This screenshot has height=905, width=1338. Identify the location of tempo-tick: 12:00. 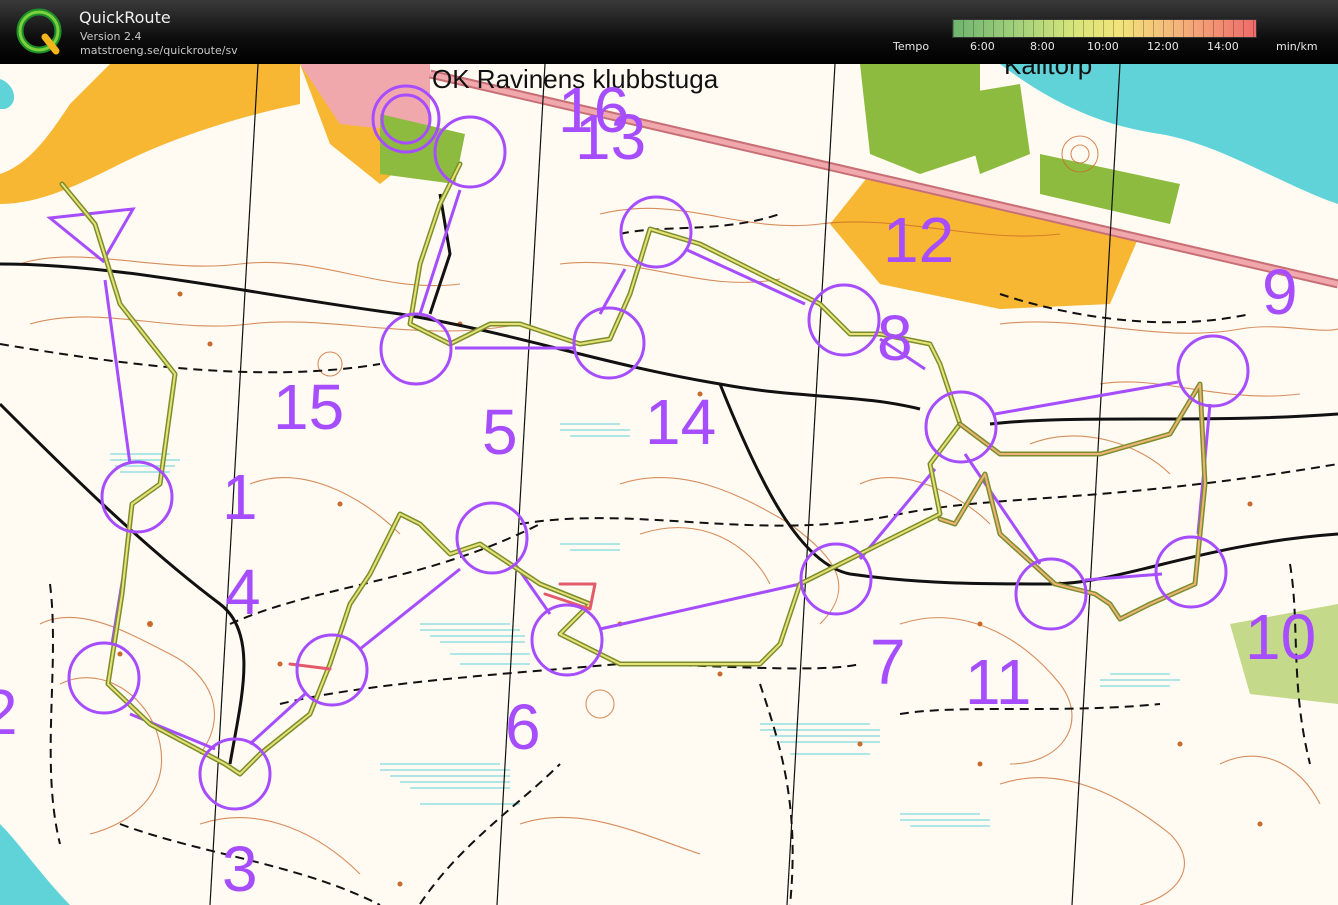
(1163, 46).